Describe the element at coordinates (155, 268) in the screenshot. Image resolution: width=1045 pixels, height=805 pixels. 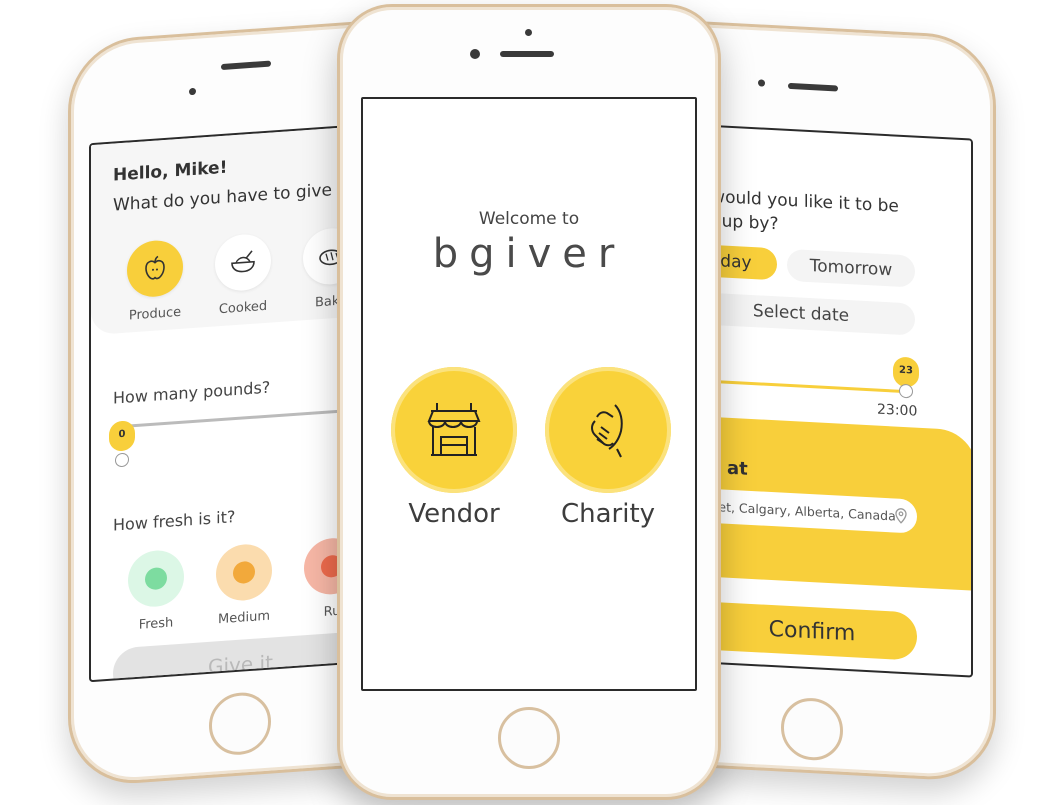
I see `apple-icon` at that location.